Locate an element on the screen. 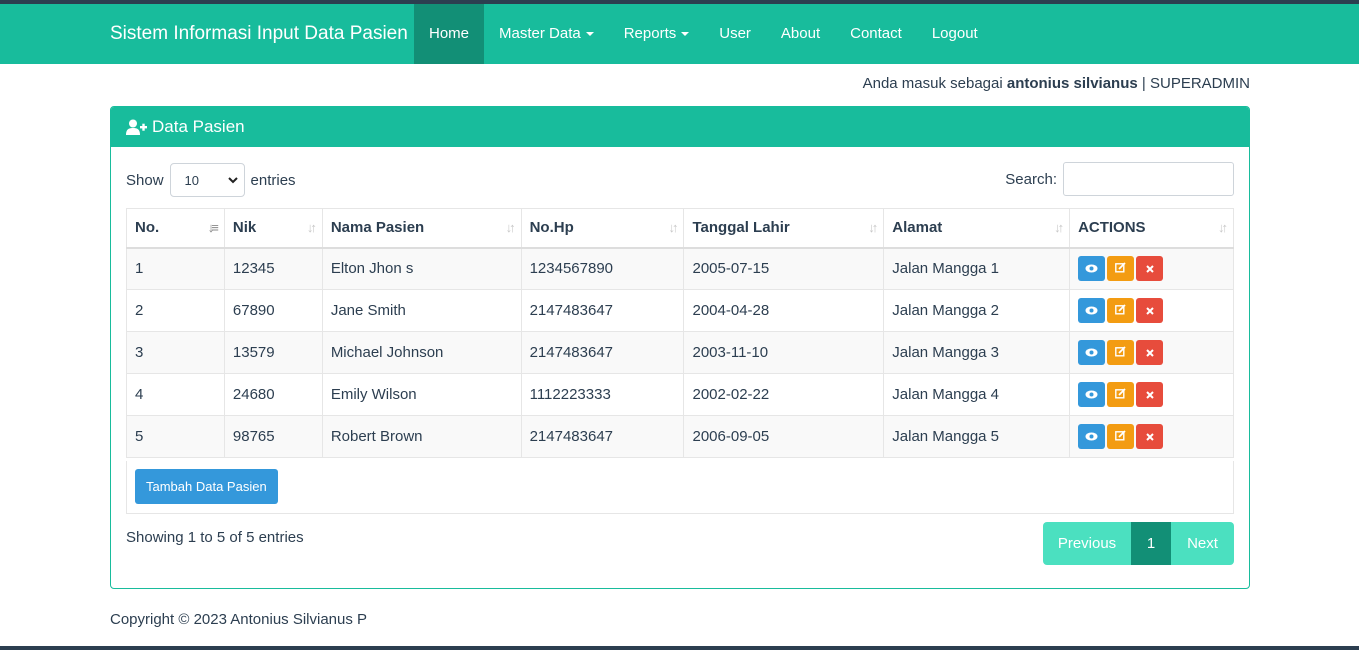 The height and width of the screenshot is (650, 1359). column-header-tanggal-lahir: Tanggal Lahir ↓↑ is located at coordinates (784, 228).